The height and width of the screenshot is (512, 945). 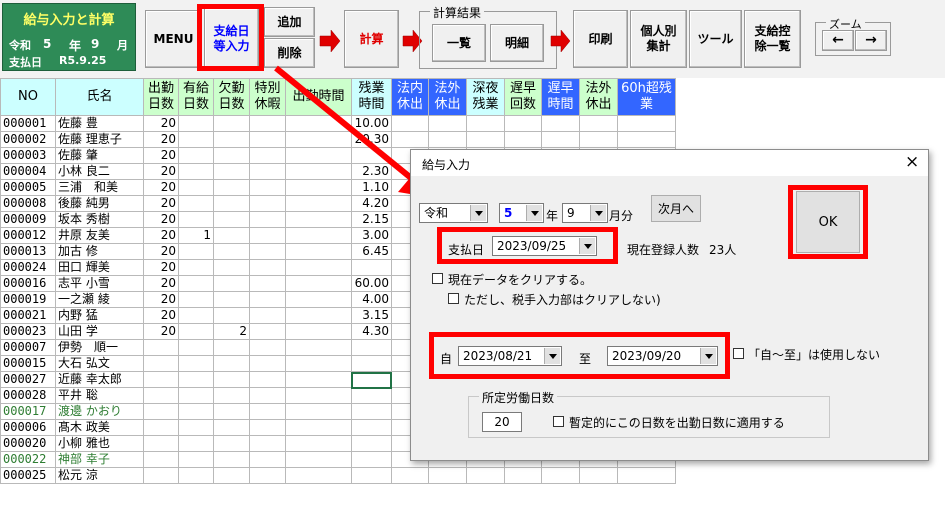 I want to click on overtime-cell: 3.00, so click(x=371, y=235).